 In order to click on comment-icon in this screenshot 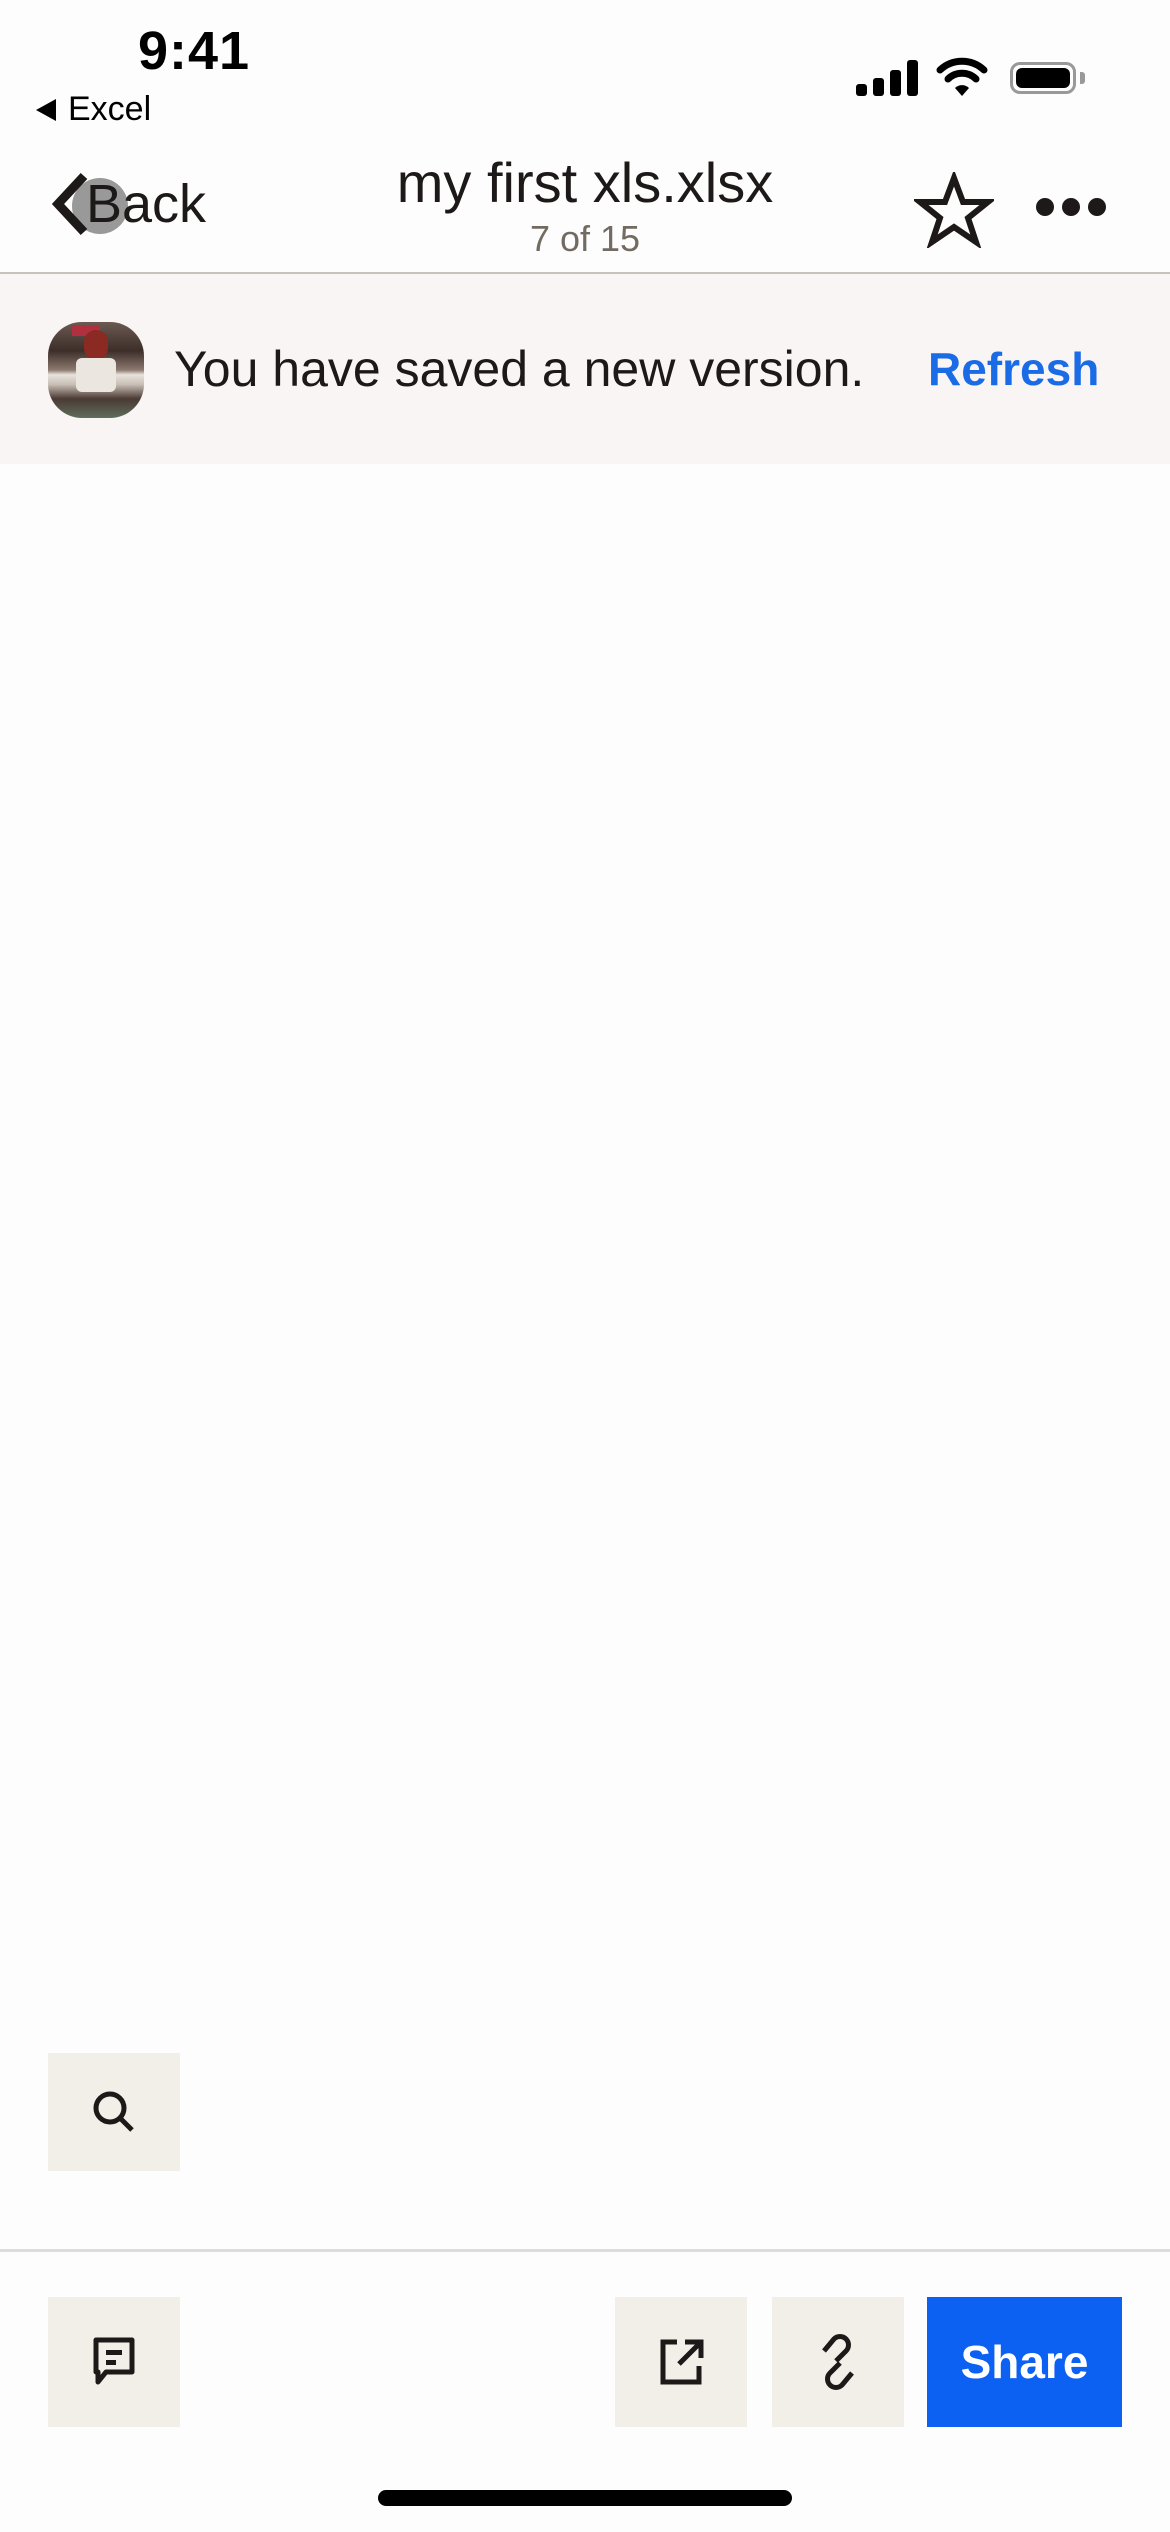, I will do `click(114, 2361)`.